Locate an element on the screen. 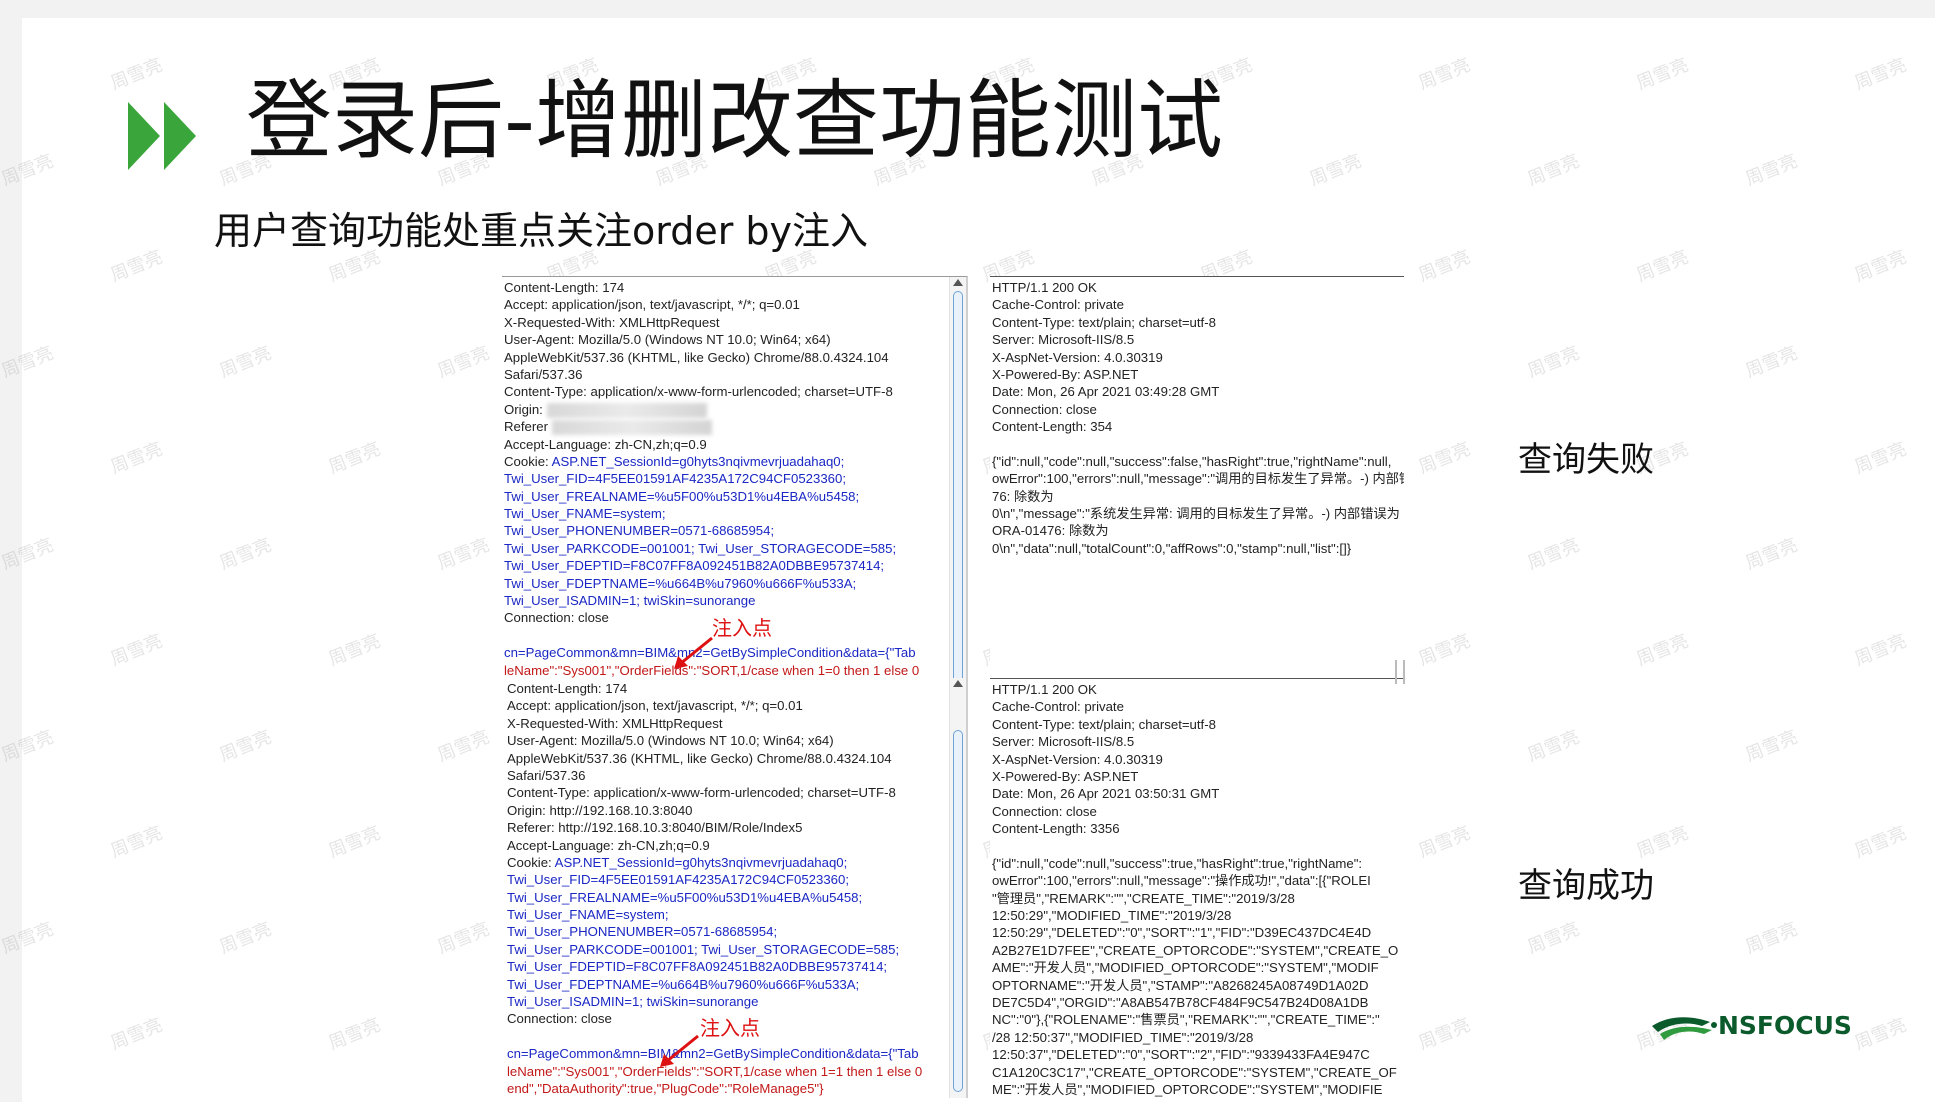  response-line: ORA-01476: 除数为 is located at coordinates (1050, 531).